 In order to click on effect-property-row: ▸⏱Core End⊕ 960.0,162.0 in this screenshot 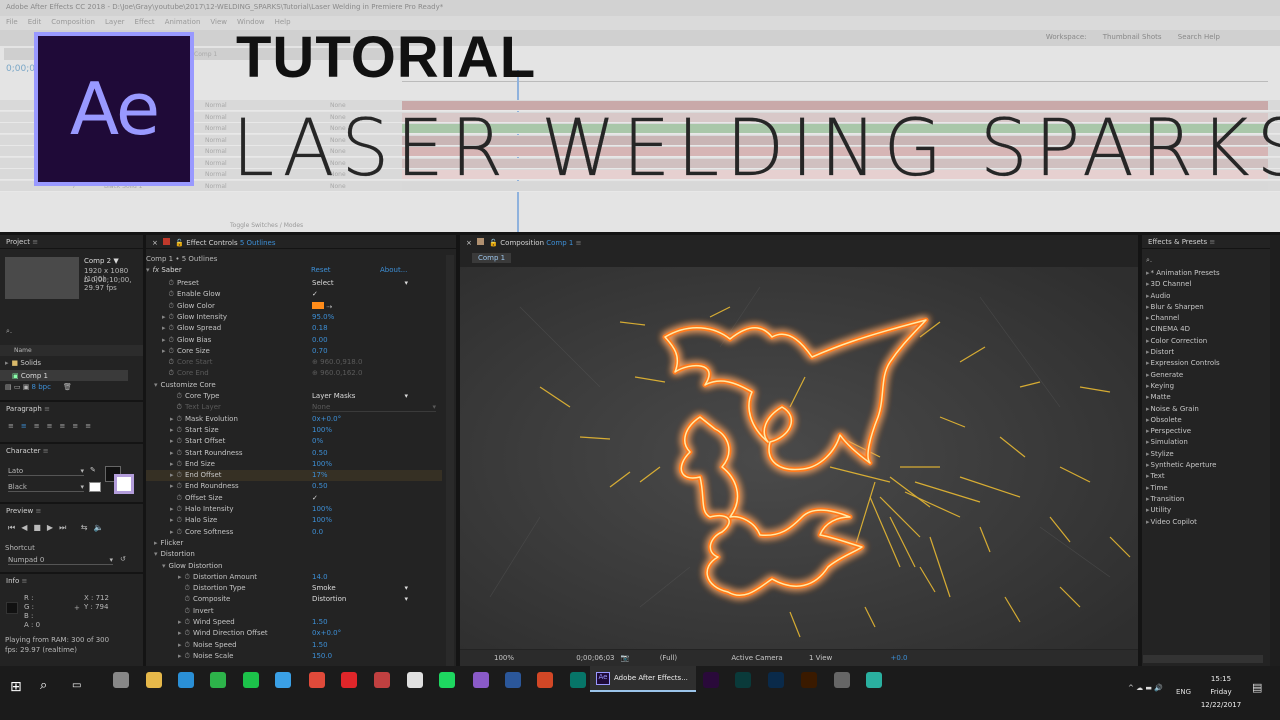, I will do `click(294, 373)`.